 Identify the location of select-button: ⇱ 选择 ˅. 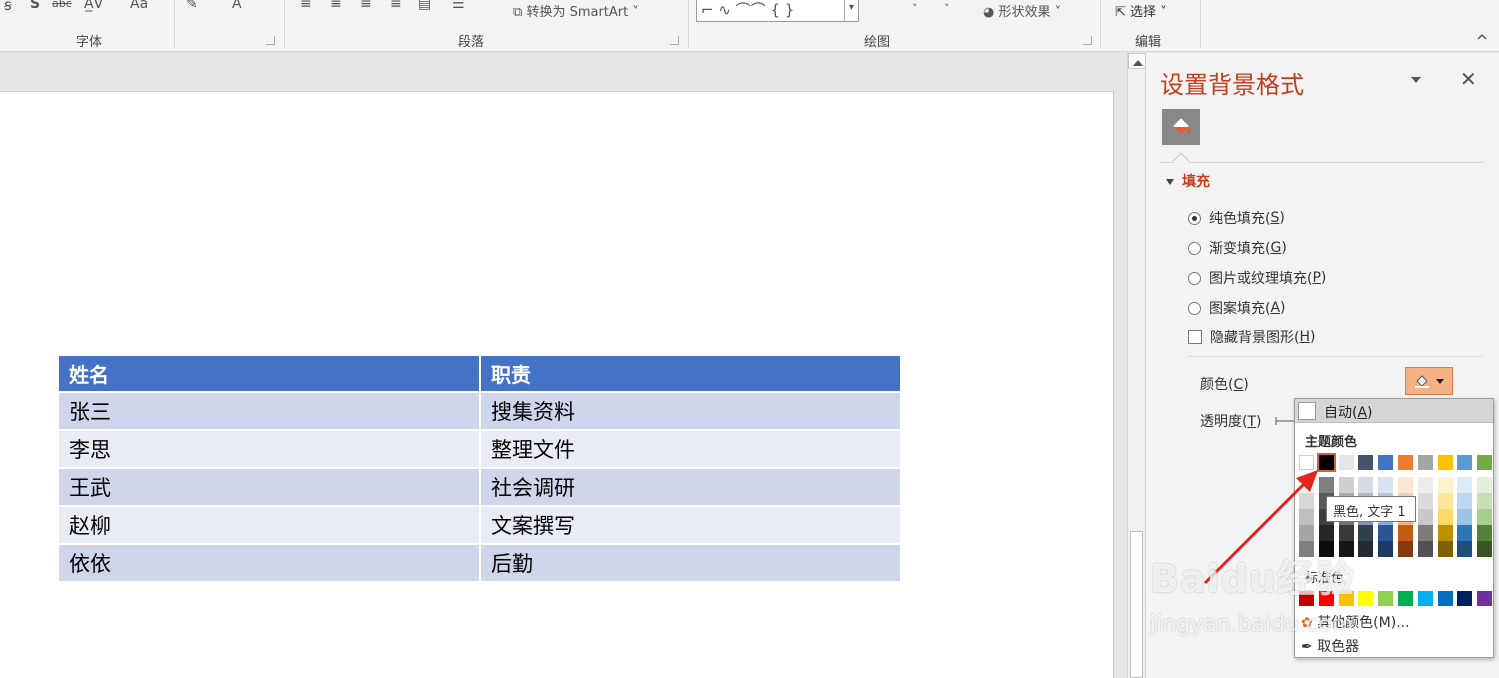
(1141, 10).